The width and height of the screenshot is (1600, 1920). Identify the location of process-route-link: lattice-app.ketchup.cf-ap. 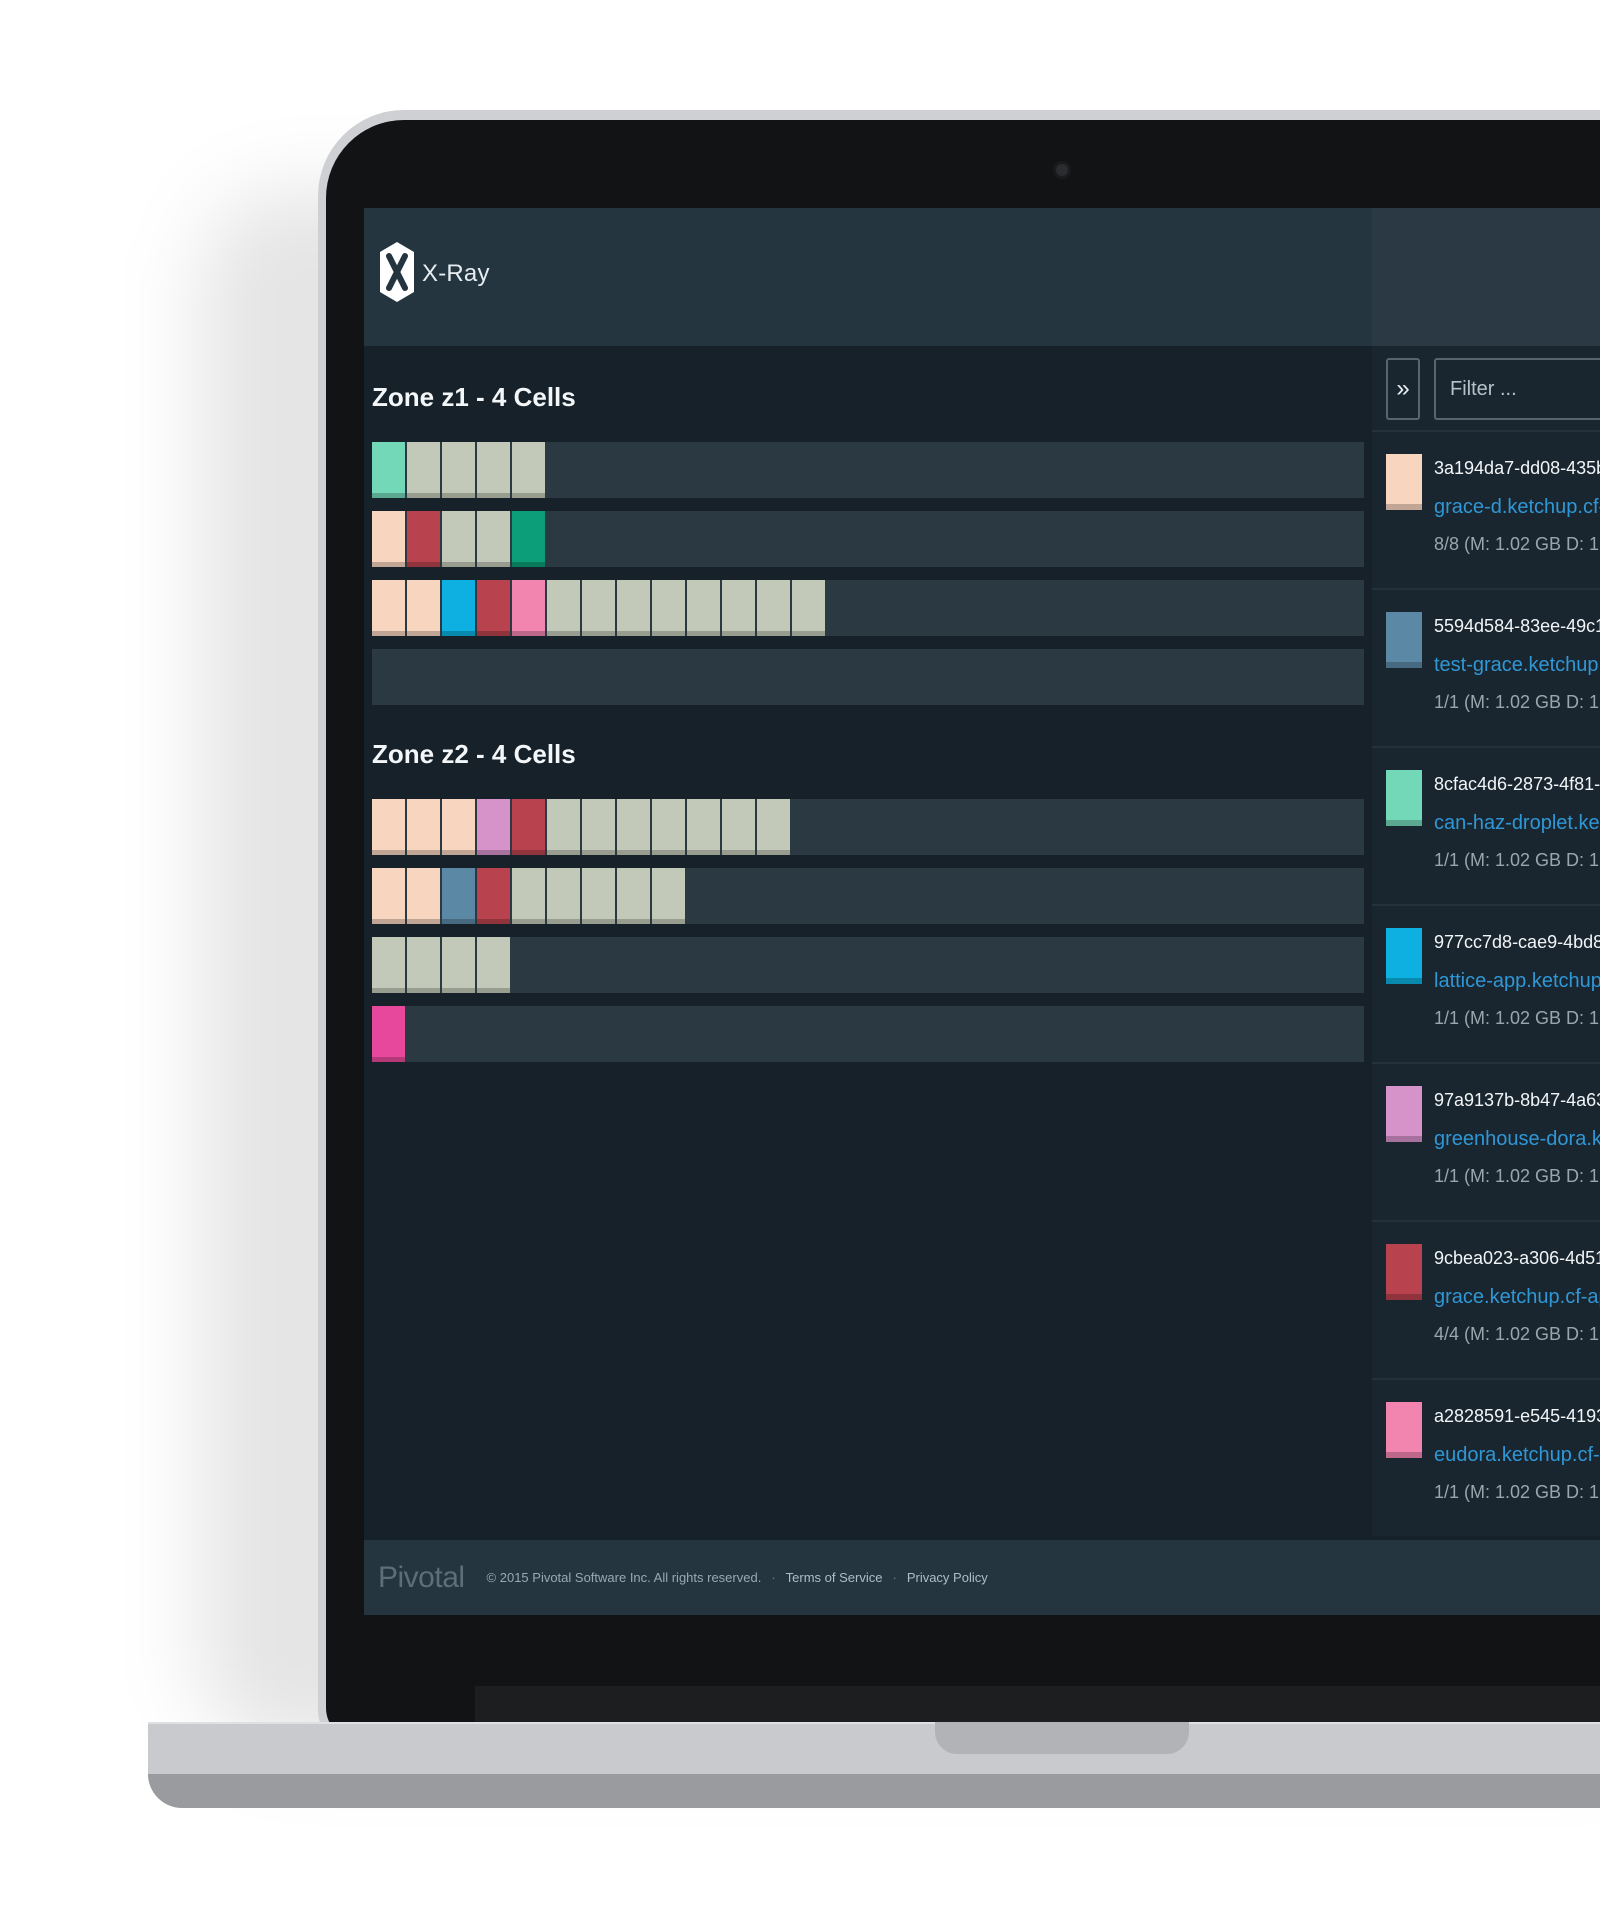
(1517, 981).